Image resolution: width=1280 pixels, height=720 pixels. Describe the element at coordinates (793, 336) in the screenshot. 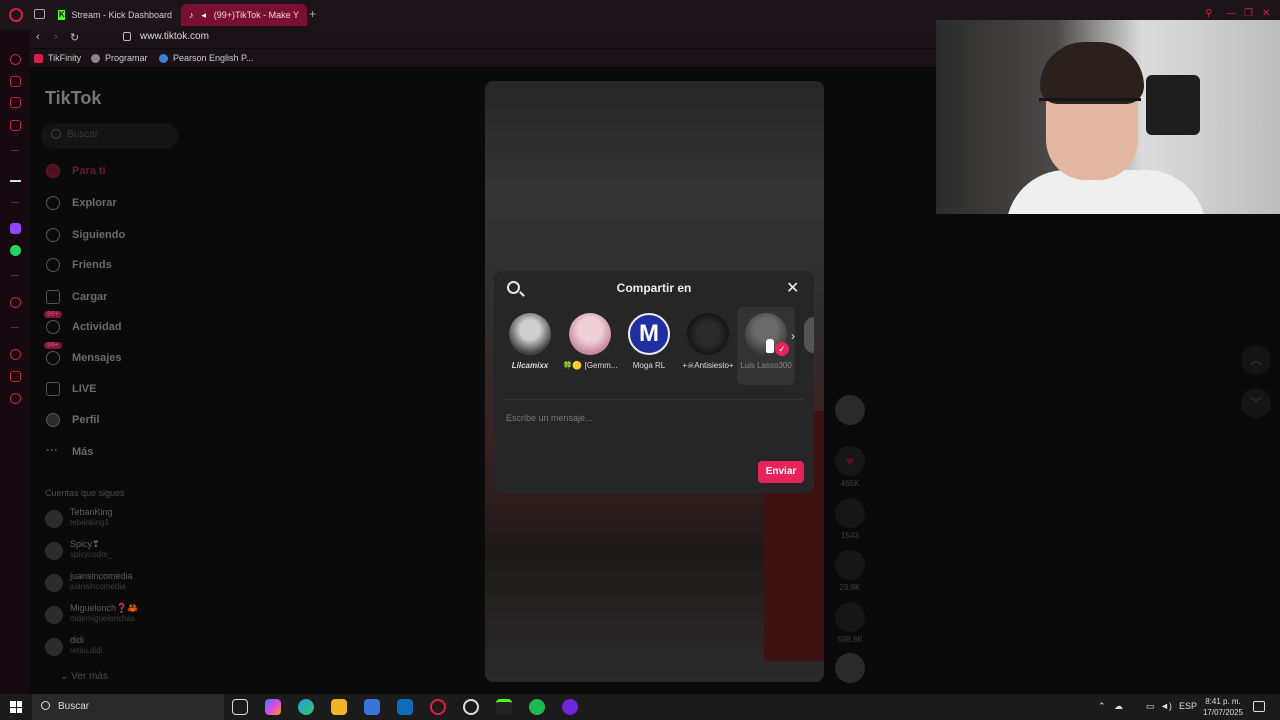

I see `chevron-right-icon: ›` at that location.